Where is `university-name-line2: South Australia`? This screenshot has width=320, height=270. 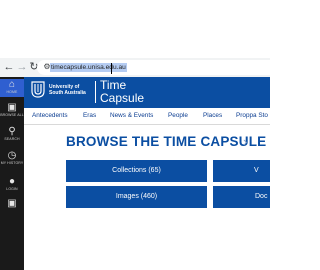
university-name-line2: South Australia is located at coordinates (67, 93).